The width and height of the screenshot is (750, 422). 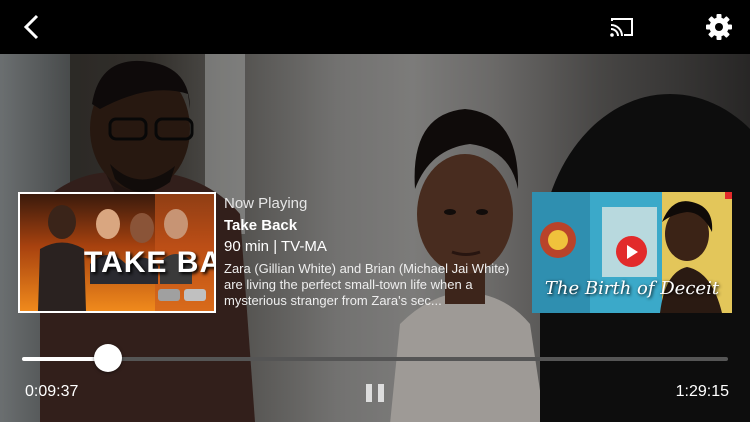 What do you see at coordinates (52, 391) in the screenshot?
I see `current-time: 0:09:37` at bounding box center [52, 391].